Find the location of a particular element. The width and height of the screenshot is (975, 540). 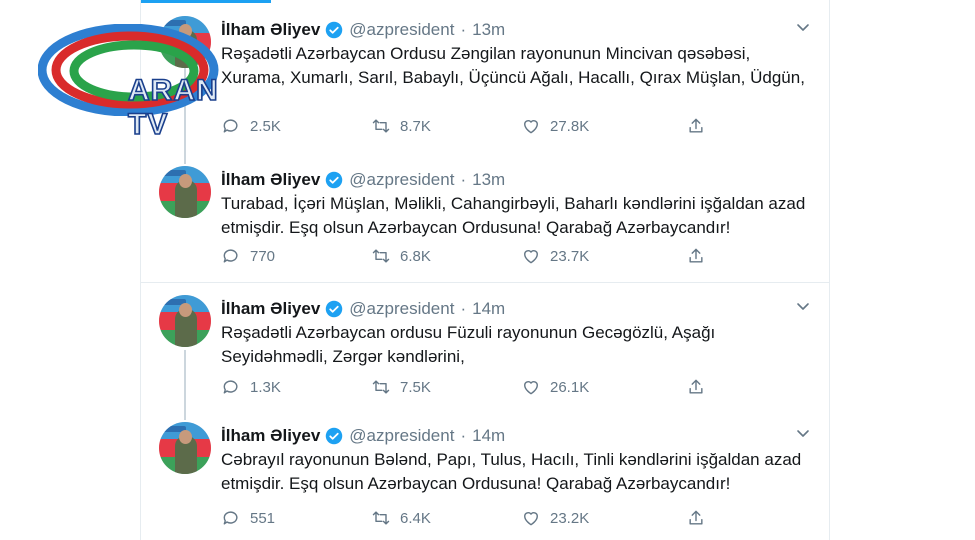

like-button: 27.8K is located at coordinates (555, 126).